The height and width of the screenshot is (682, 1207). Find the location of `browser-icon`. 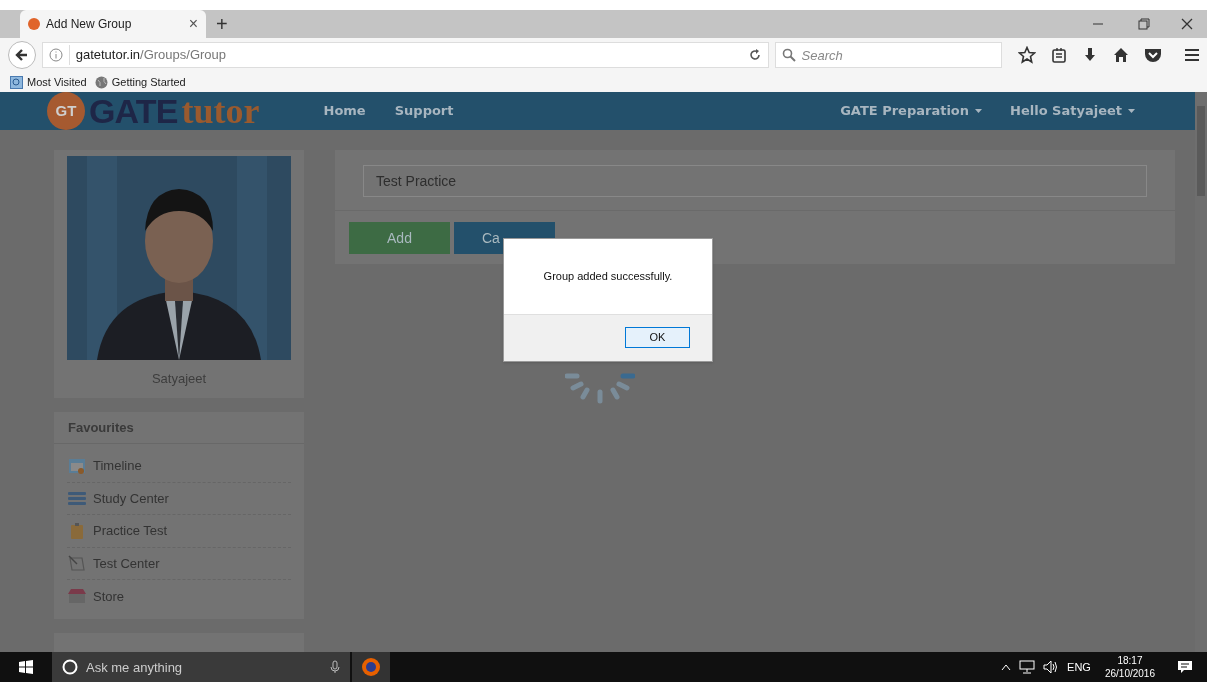

browser-icon is located at coordinates (371, 667).